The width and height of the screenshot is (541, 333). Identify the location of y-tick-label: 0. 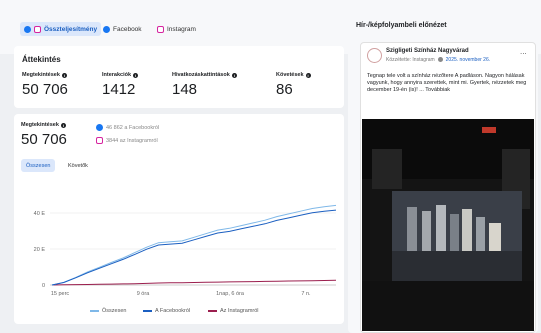
(43, 286).